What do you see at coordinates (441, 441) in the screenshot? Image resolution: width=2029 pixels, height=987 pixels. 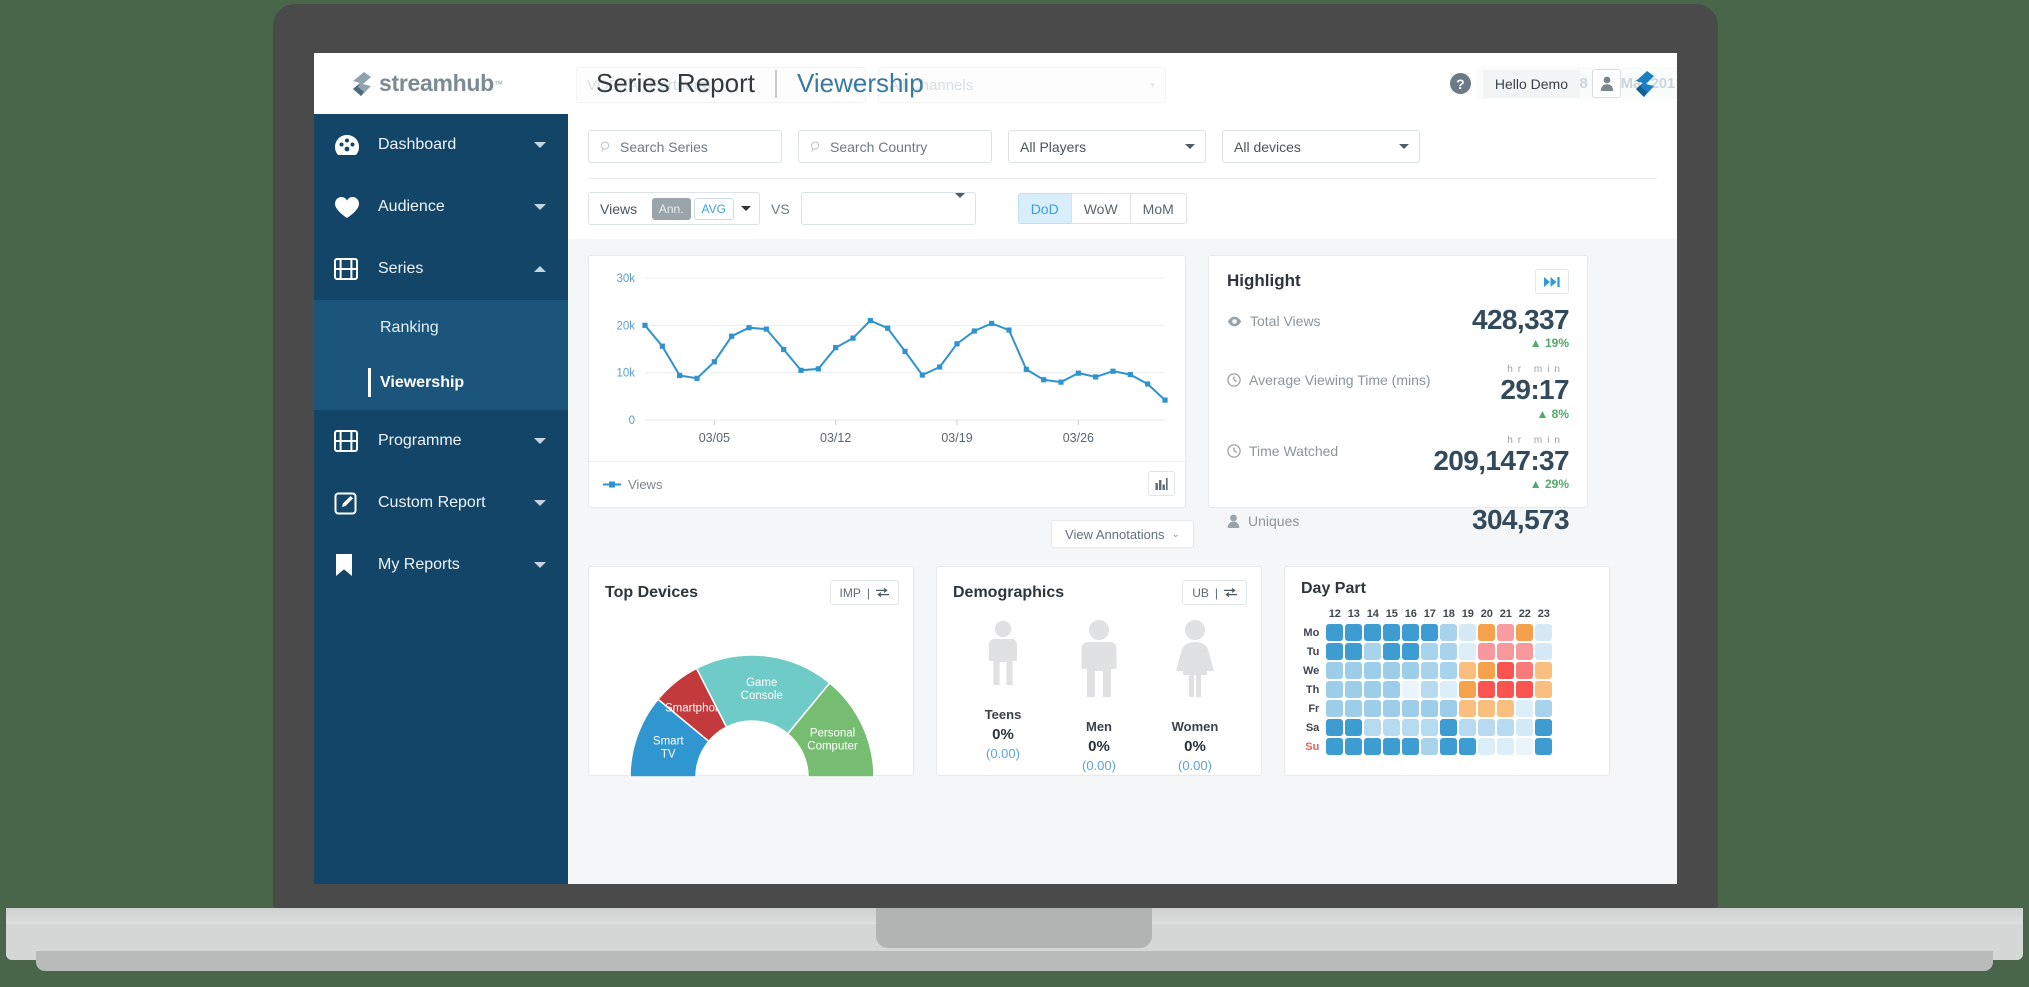 I see `sidebar-item-programme: Programme` at bounding box center [441, 441].